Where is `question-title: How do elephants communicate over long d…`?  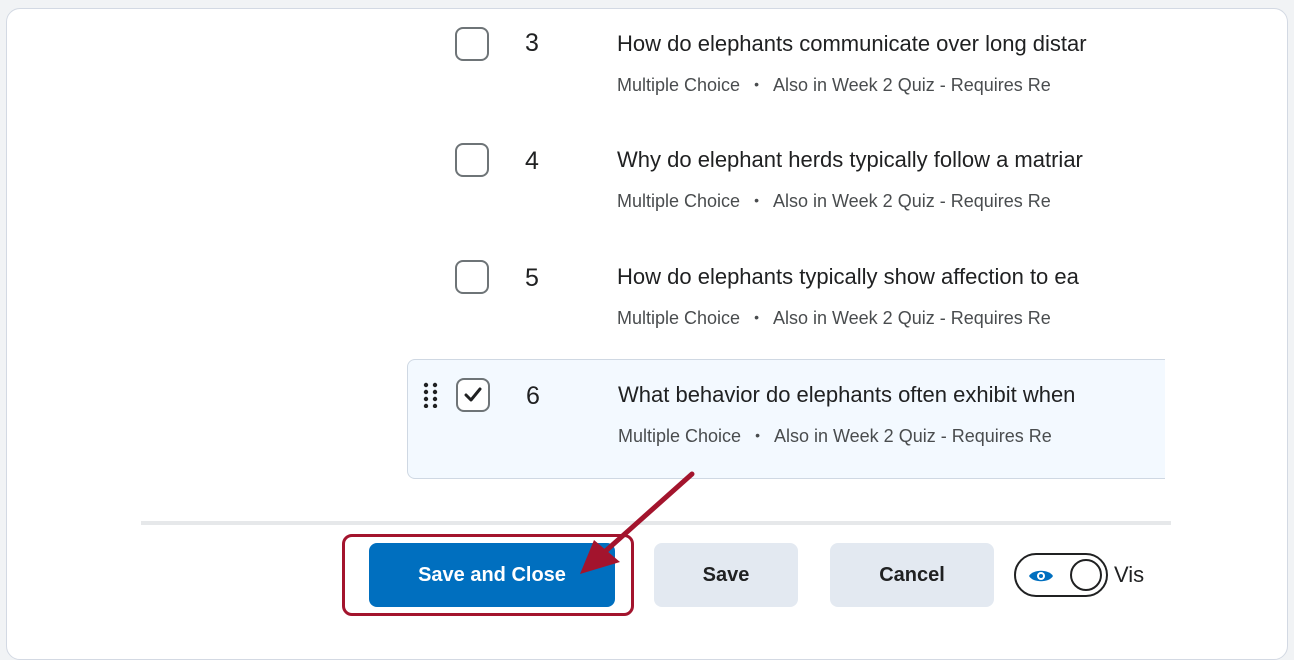
question-title: How do elephants communicate over long d… is located at coordinates (852, 44).